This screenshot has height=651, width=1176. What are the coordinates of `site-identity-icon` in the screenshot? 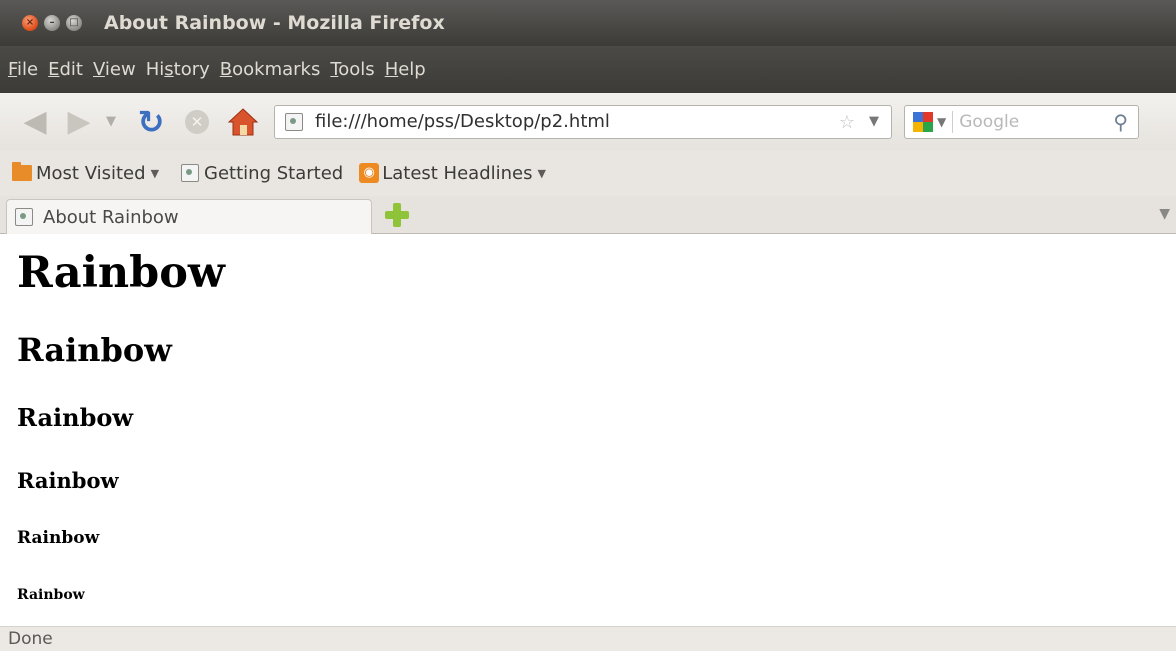 It's located at (294, 121).